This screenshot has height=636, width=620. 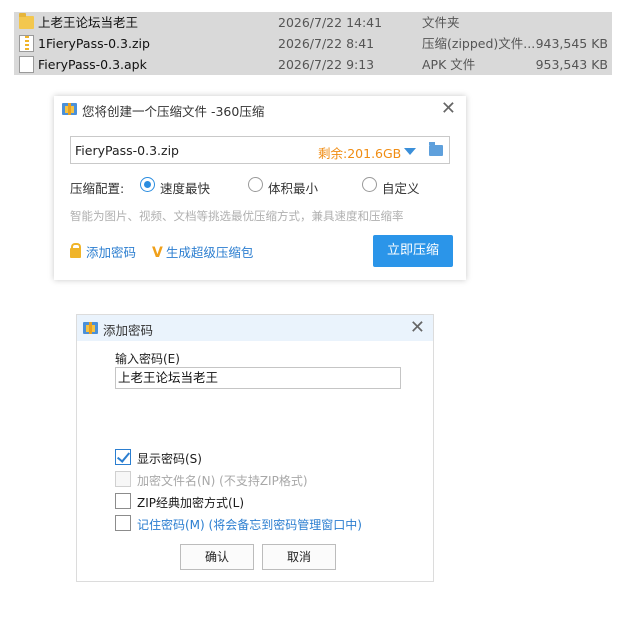 What do you see at coordinates (222, 481) in the screenshot?
I see `checkbox-label: 加密文件名(N) (不支持ZIP格式)` at bounding box center [222, 481].